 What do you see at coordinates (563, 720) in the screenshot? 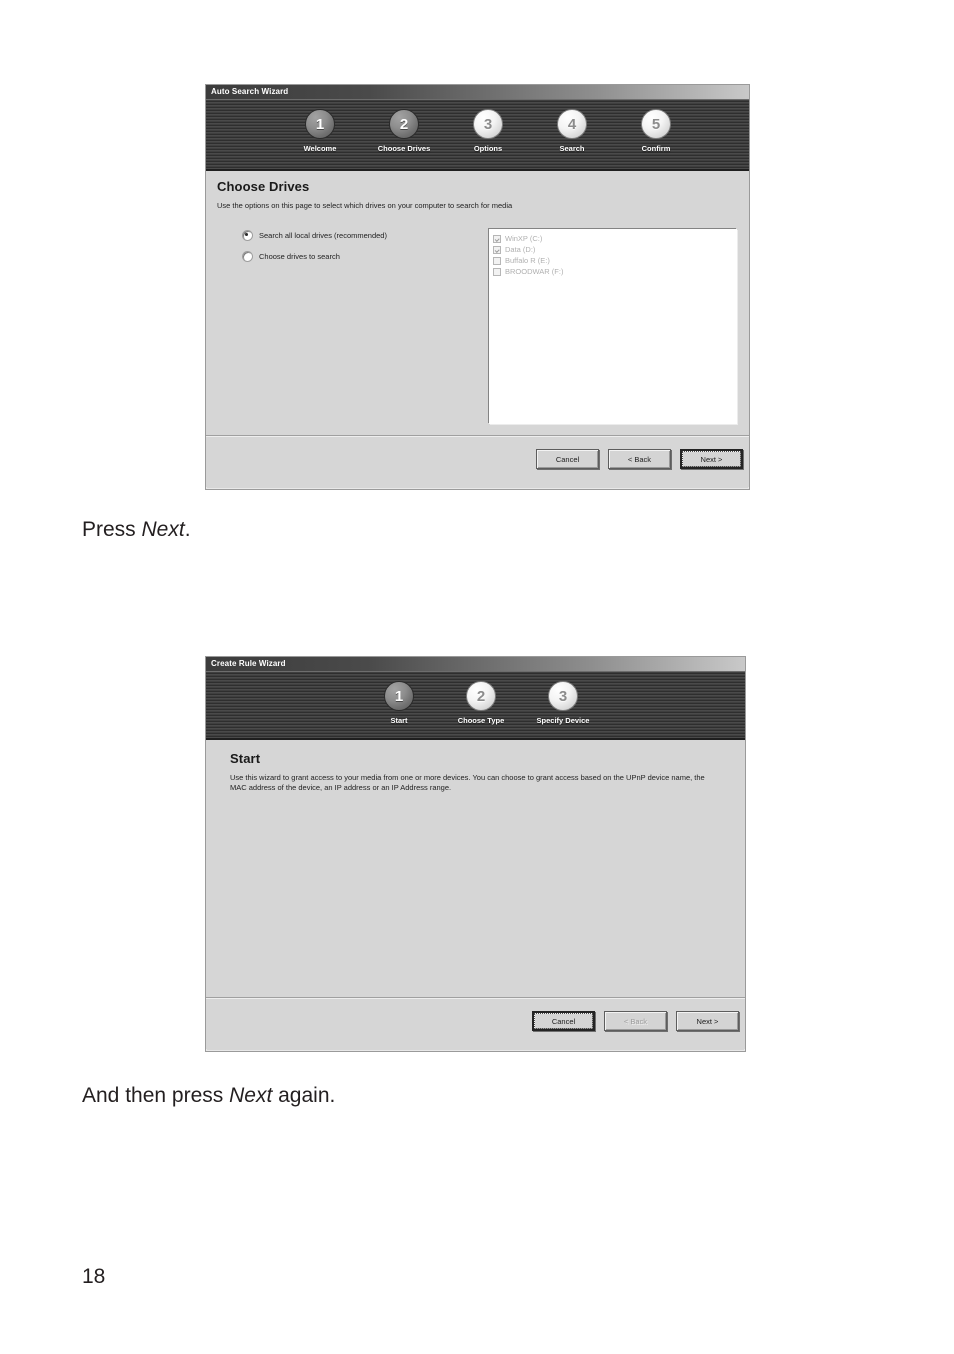
I see `step-label-3: Specify Device` at bounding box center [563, 720].